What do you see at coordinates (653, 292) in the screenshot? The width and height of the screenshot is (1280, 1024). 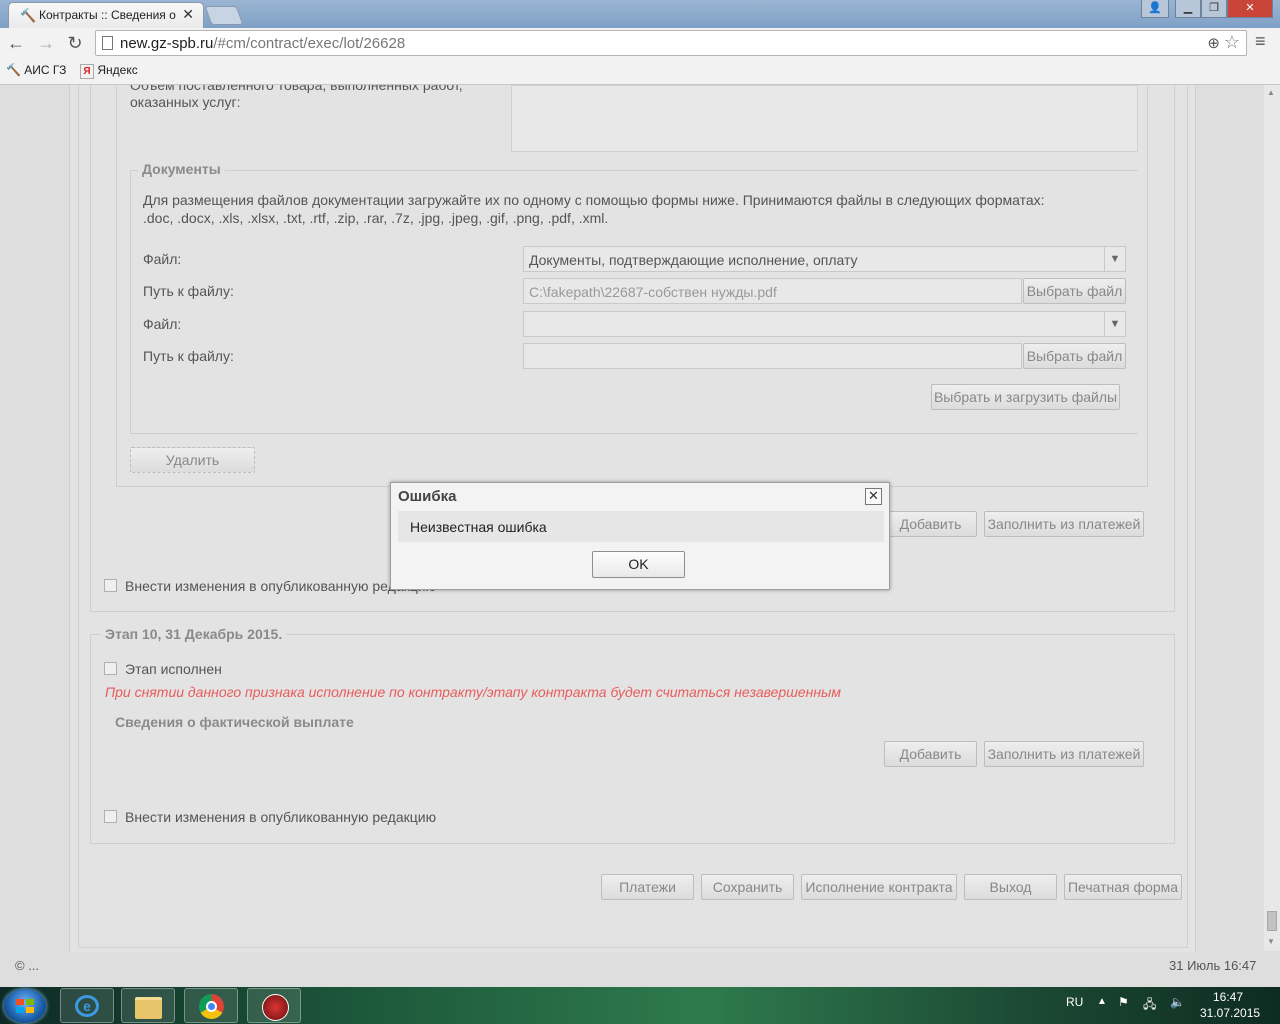 I see `file-path-value: C:\fakepath\22687-собствен нужды.pdf` at bounding box center [653, 292].